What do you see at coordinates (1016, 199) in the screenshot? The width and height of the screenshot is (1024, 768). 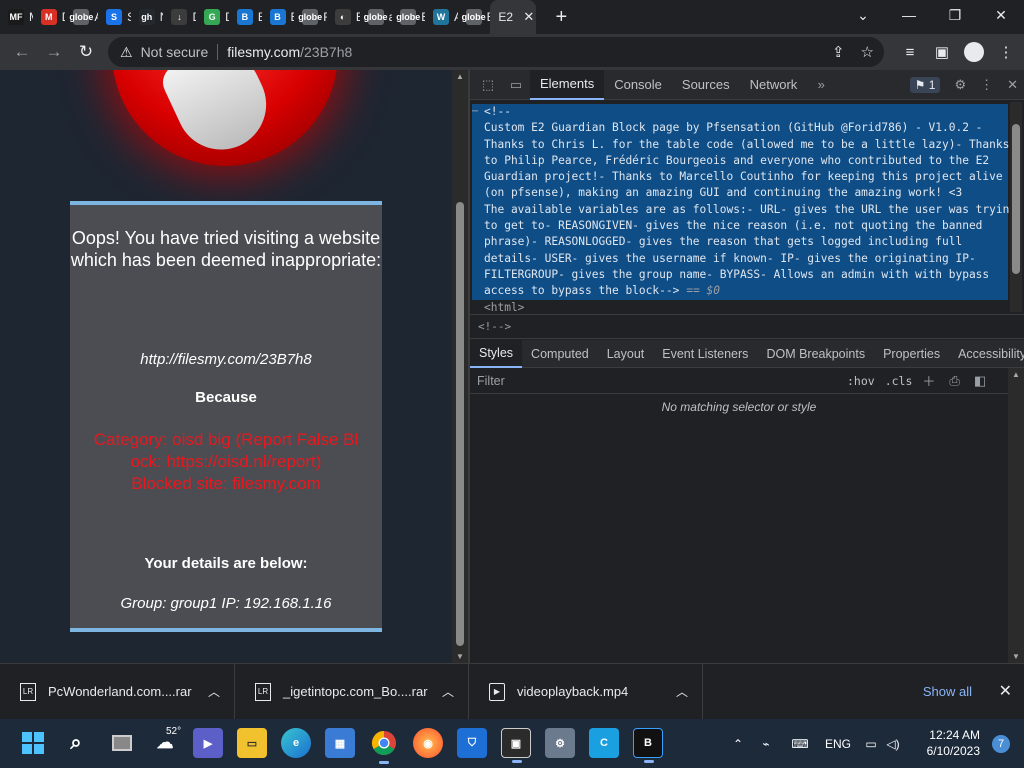 I see `dom-scrollbar-thumb` at bounding box center [1016, 199].